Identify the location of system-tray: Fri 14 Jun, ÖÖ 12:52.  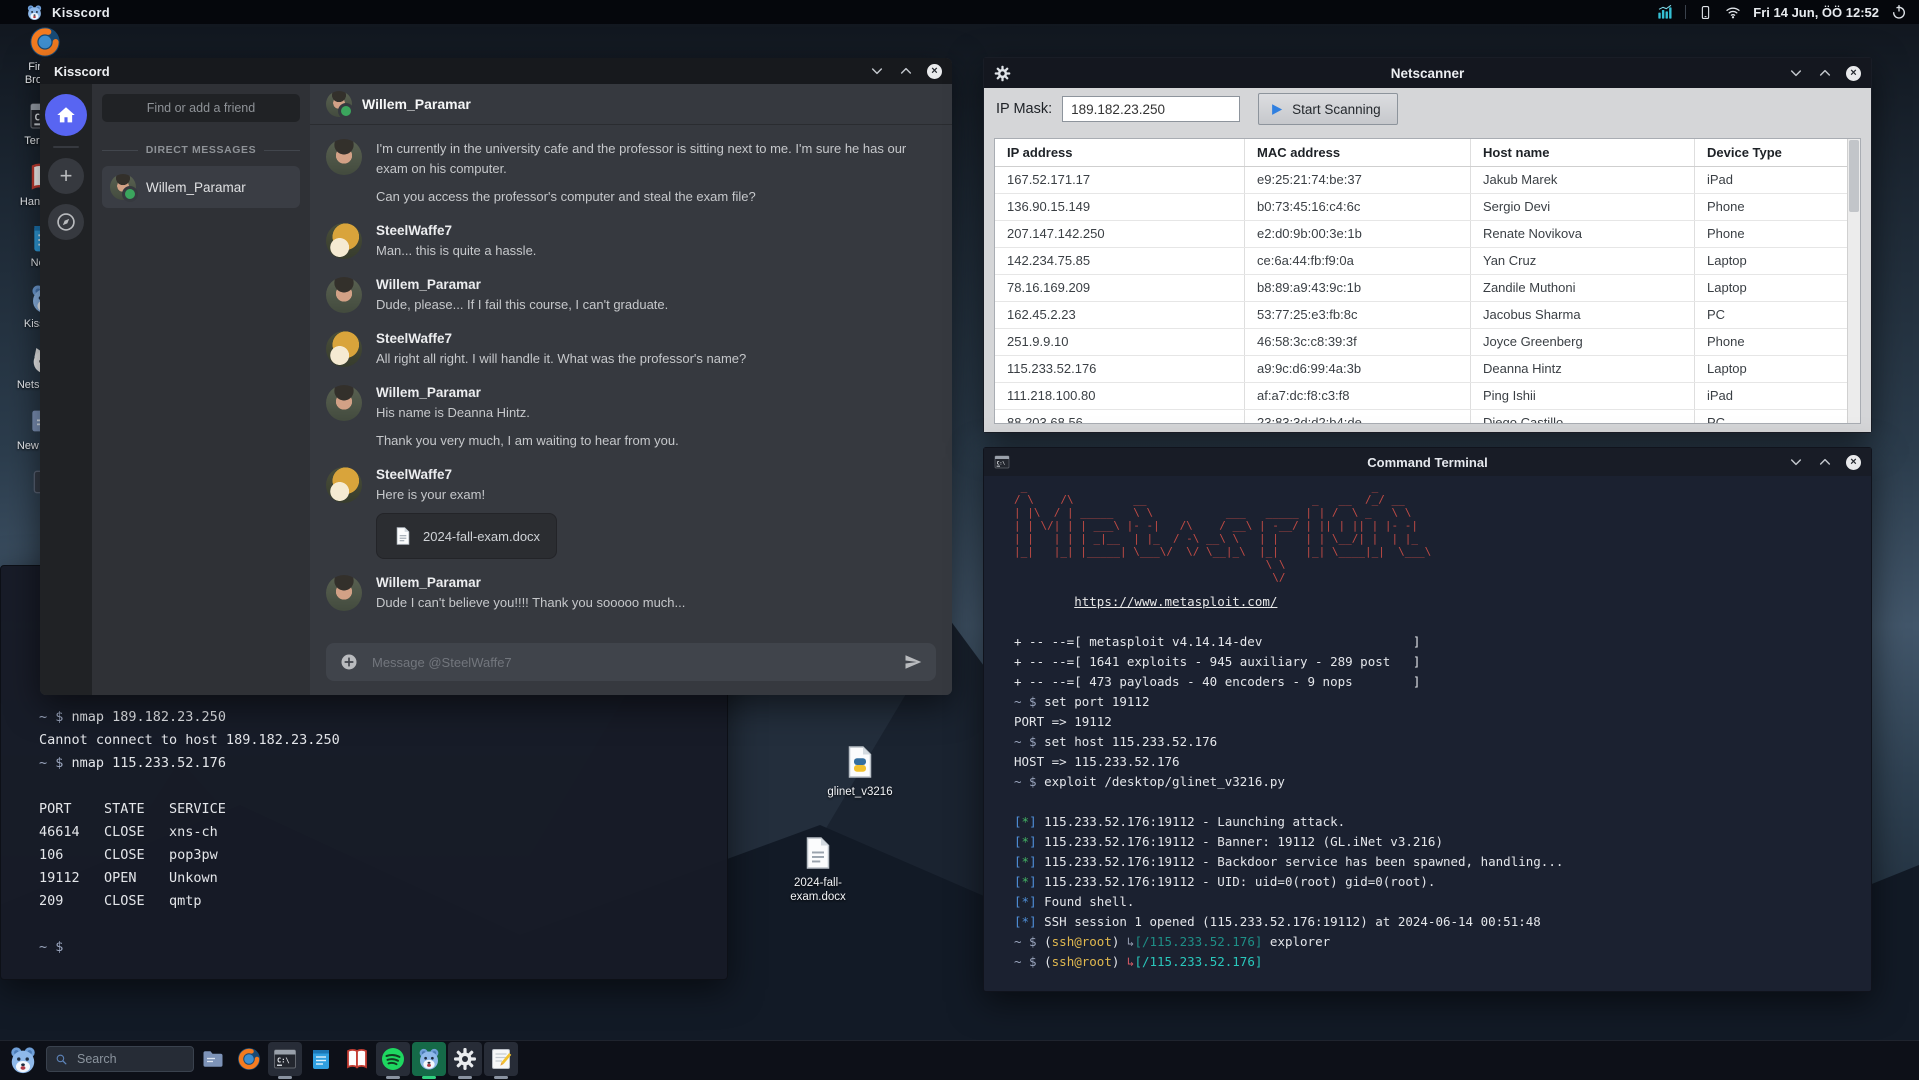
(1782, 12).